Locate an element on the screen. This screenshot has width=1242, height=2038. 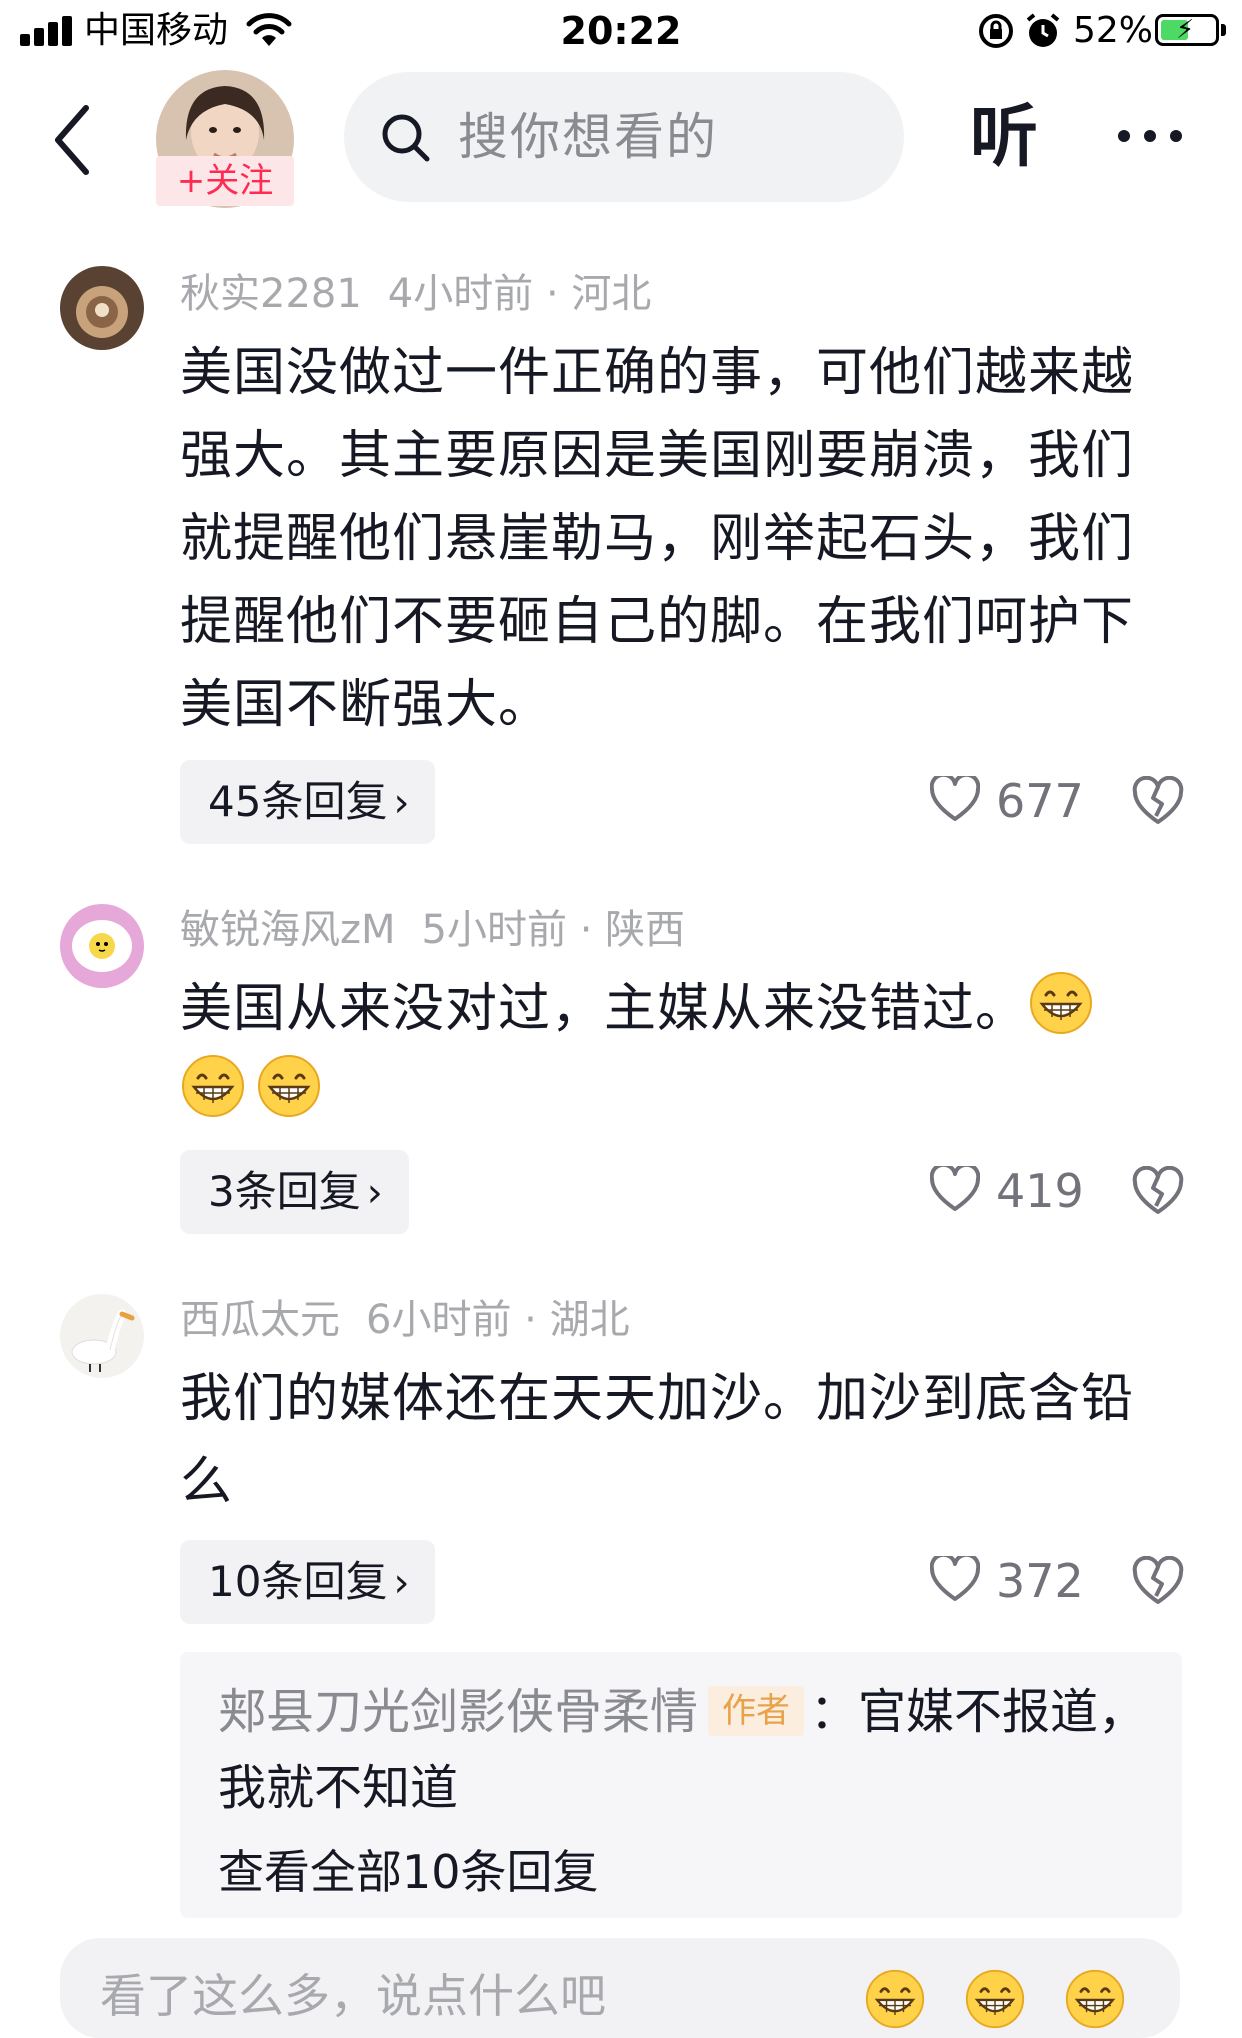
reply-text-continued: 我就不知道 is located at coordinates (338, 1788).